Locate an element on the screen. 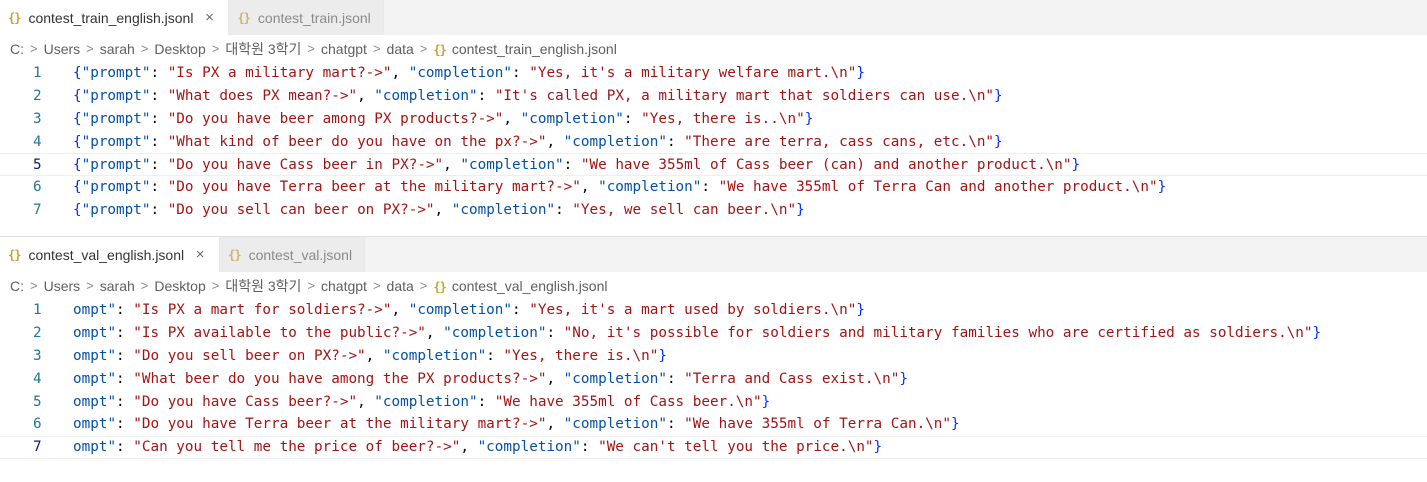  json-value-prompt: "Do you sell can beer on PX?->" is located at coordinates (301, 210).